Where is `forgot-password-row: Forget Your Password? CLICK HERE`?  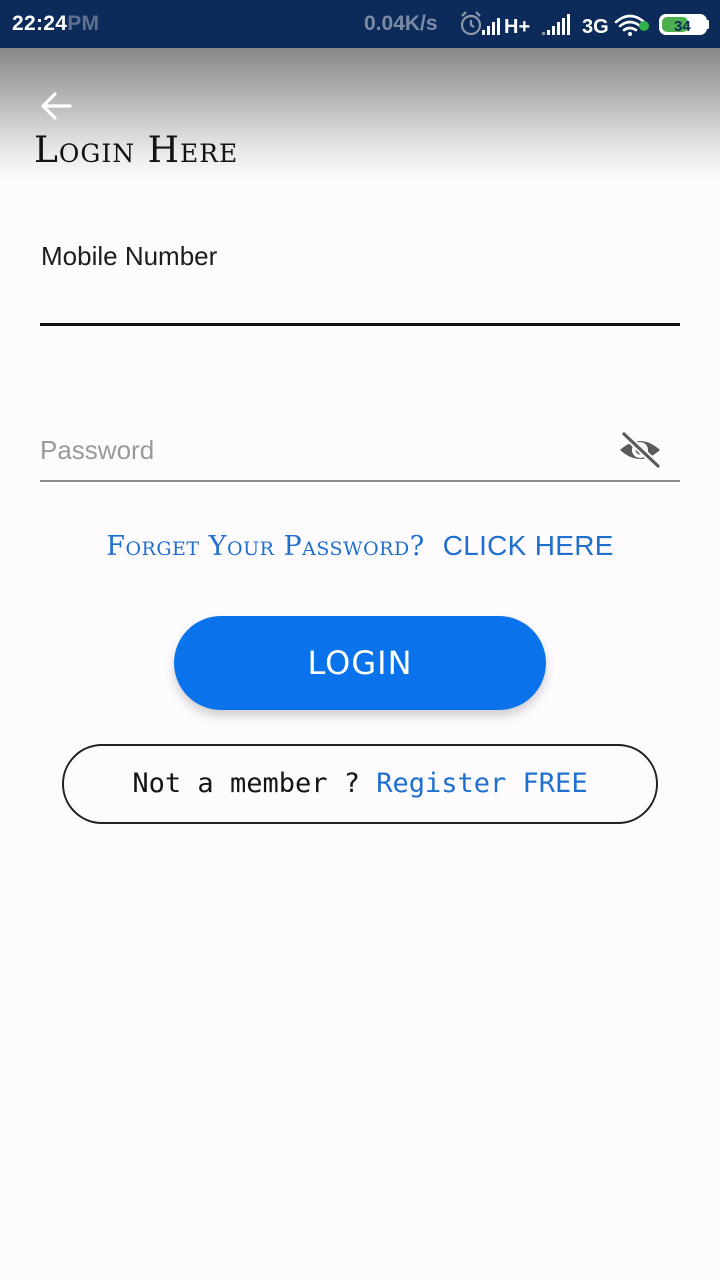 forgot-password-row: Forget Your Password? CLICK HERE is located at coordinates (360, 546).